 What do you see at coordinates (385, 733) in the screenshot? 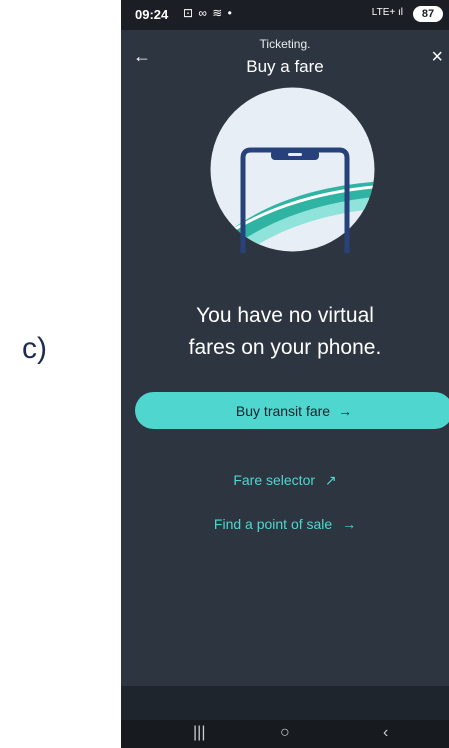
I see `back-icon: ‹` at bounding box center [385, 733].